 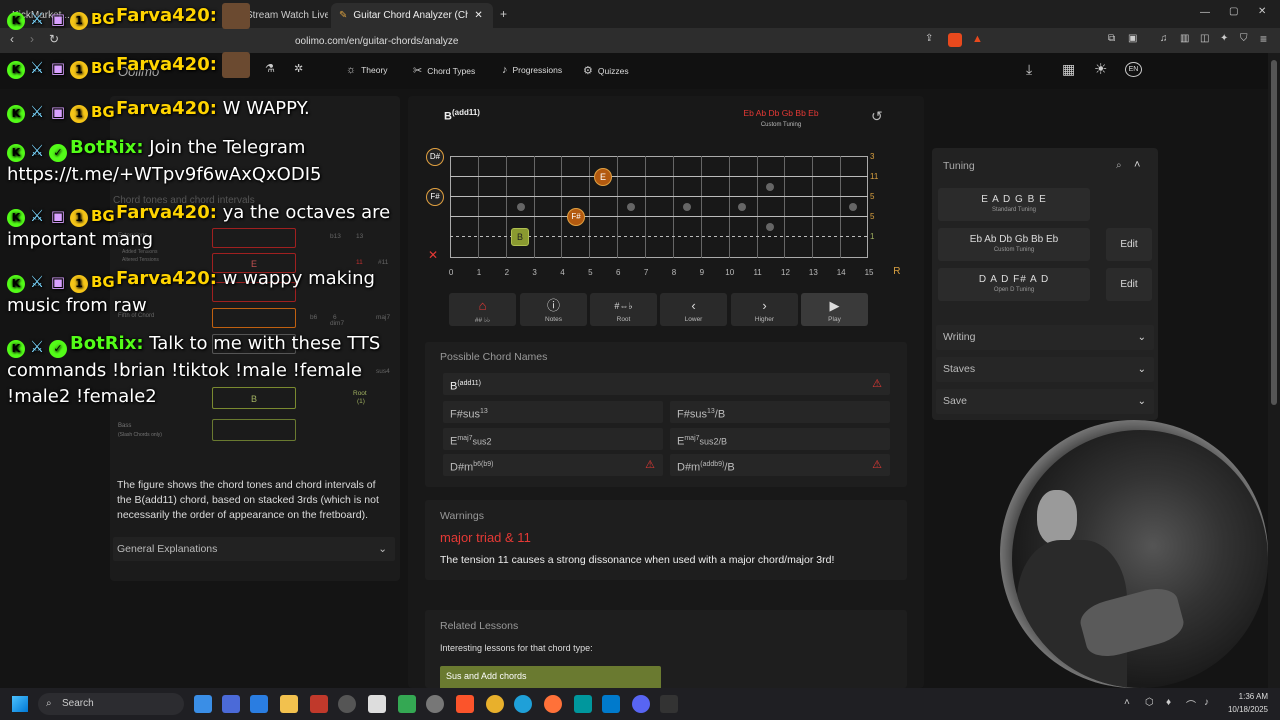 What do you see at coordinates (1140, 559) in the screenshot?
I see `webcam-feed` at bounding box center [1140, 559].